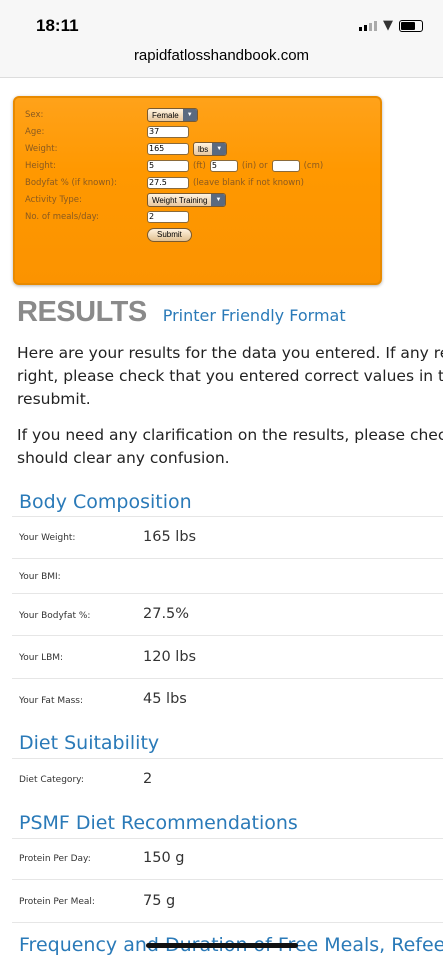 This screenshot has width=443, height=960. I want to click on printer-friendly-link: Printer Friendly Format, so click(254, 315).